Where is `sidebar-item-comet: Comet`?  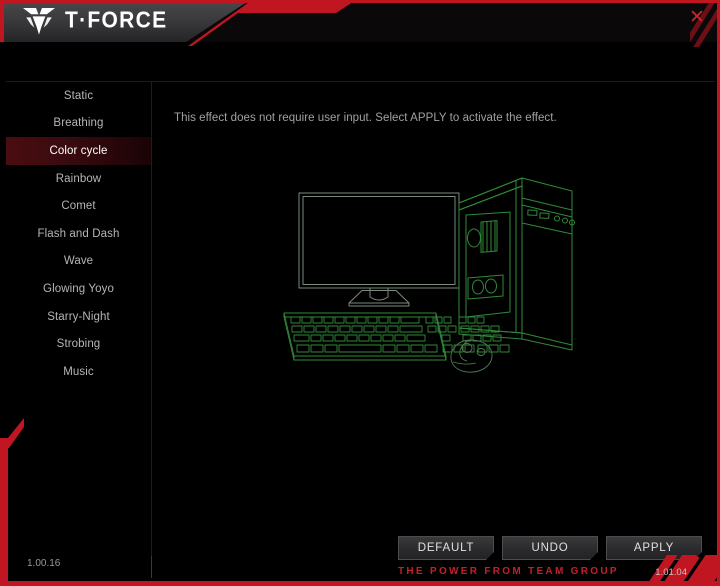
sidebar-item-comet: Comet is located at coordinates (78, 206).